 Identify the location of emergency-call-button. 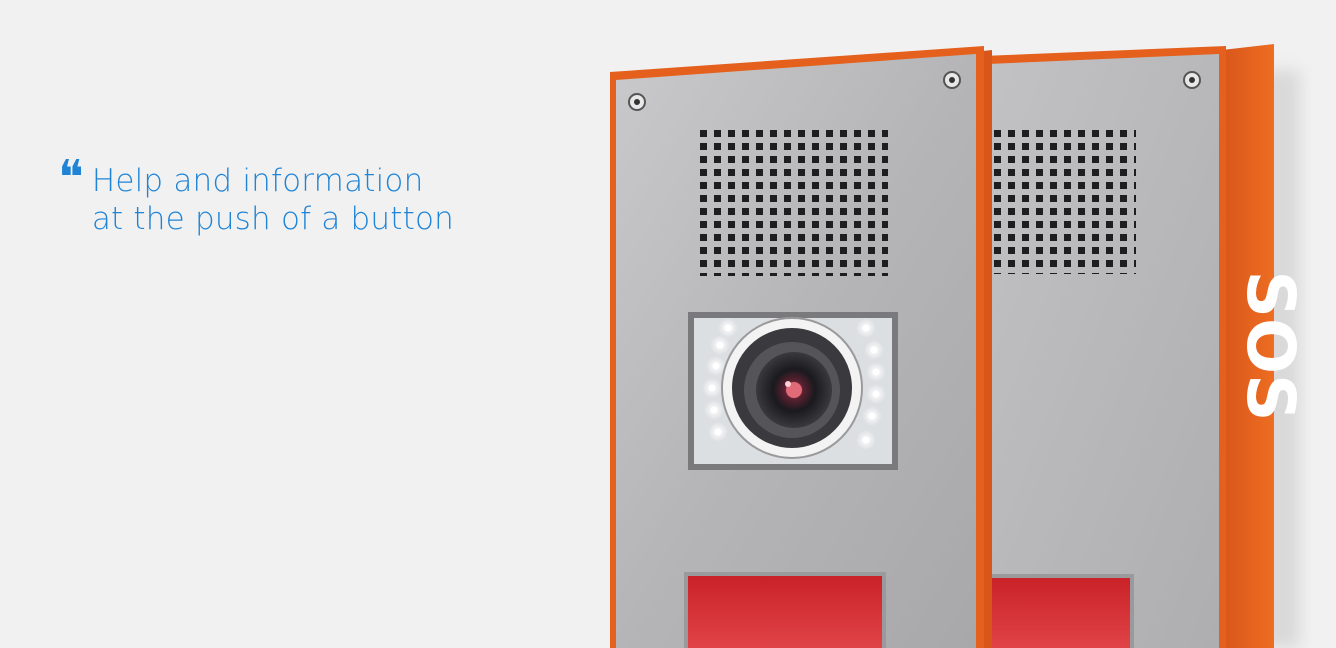
(785, 610).